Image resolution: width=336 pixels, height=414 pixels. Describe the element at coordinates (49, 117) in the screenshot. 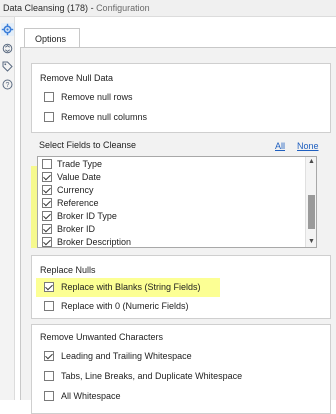

I see `remove-null-columns-checkbox` at that location.